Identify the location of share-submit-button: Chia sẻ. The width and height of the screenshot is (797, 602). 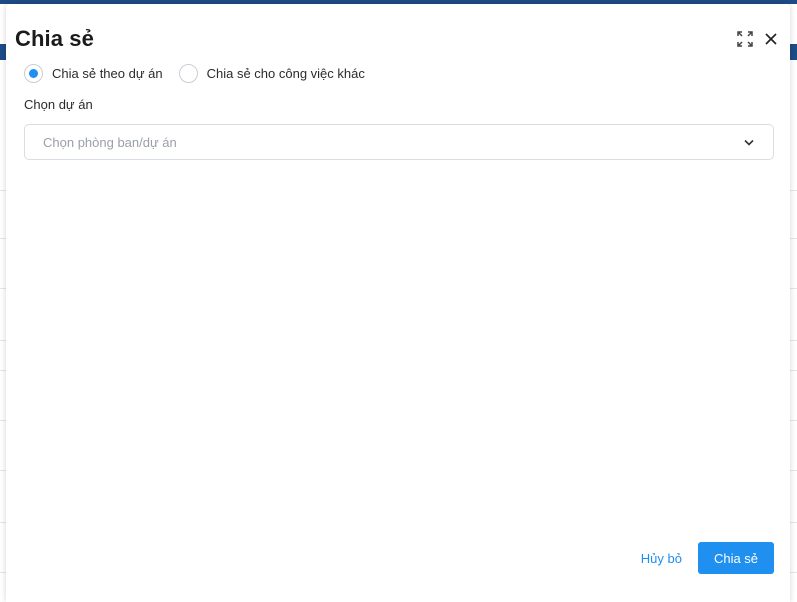
(736, 558).